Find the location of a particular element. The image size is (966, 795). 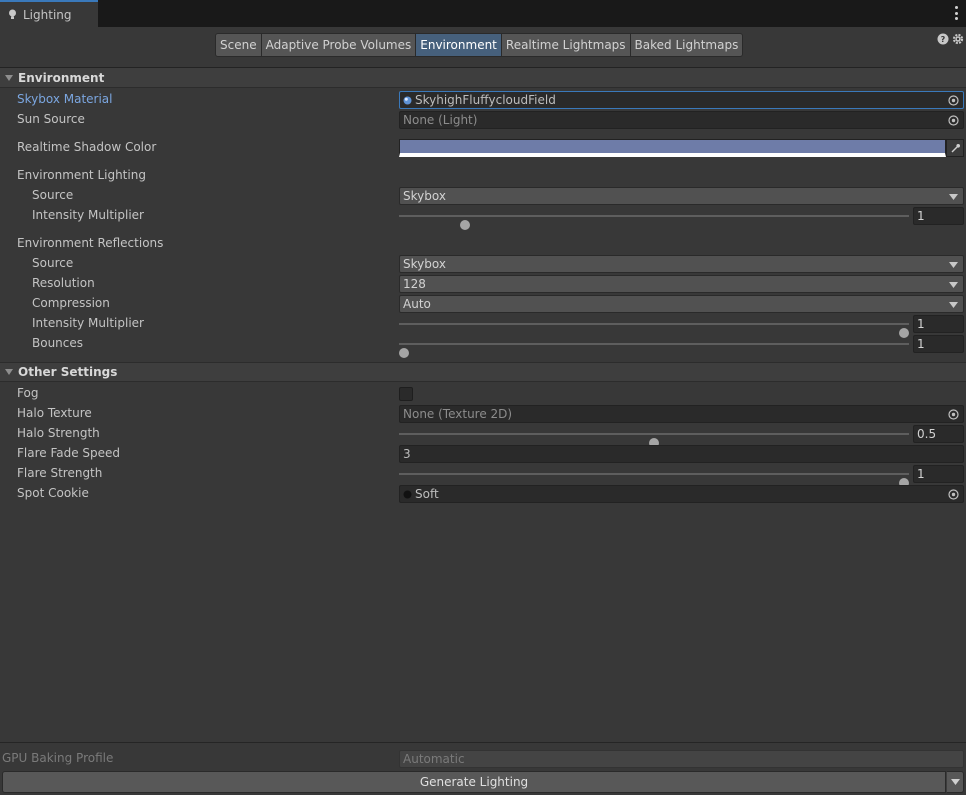

fog-row: Fog is located at coordinates (483, 394).